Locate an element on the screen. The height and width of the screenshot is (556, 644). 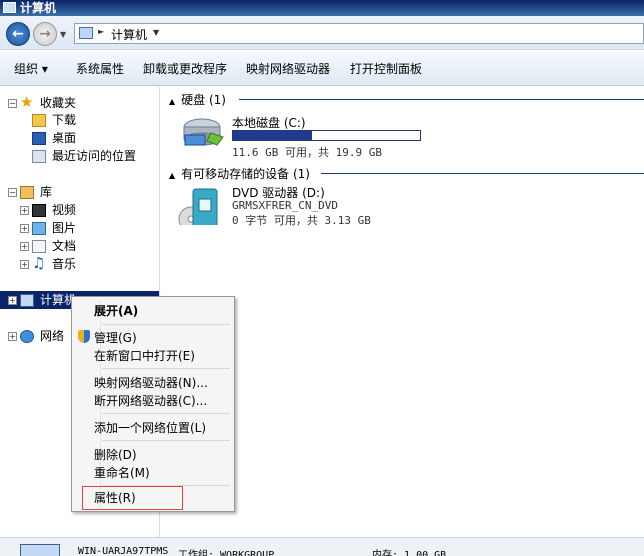
disk-usage-bar is located at coordinates (326, 135).